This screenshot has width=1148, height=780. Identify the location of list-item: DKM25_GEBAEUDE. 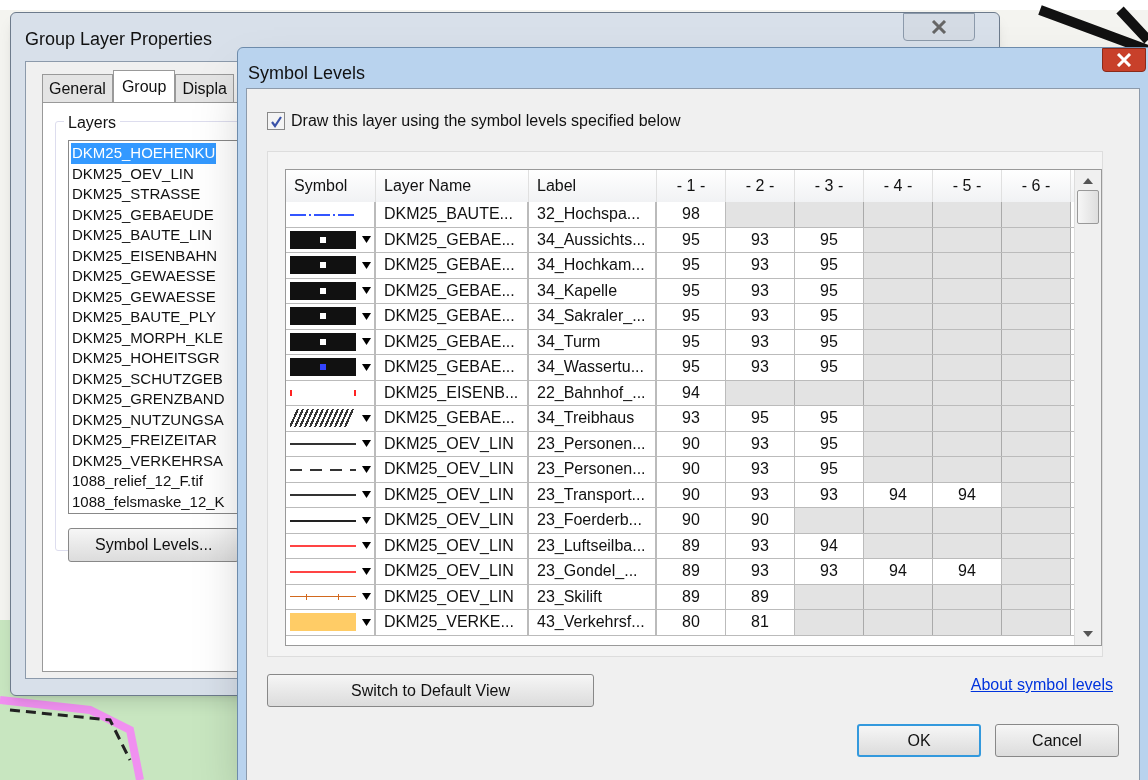
(143, 214).